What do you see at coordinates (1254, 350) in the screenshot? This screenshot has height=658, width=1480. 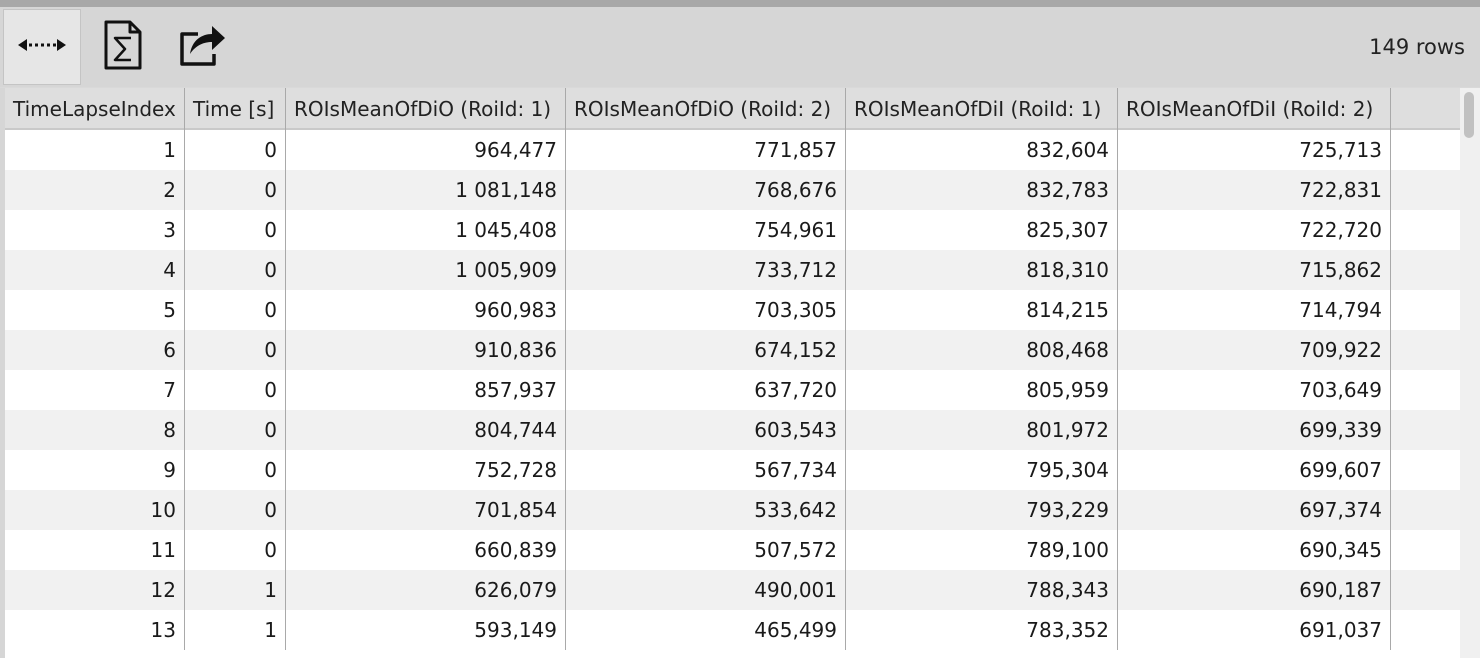 I see `cell-dii-roi2: 709,922` at bounding box center [1254, 350].